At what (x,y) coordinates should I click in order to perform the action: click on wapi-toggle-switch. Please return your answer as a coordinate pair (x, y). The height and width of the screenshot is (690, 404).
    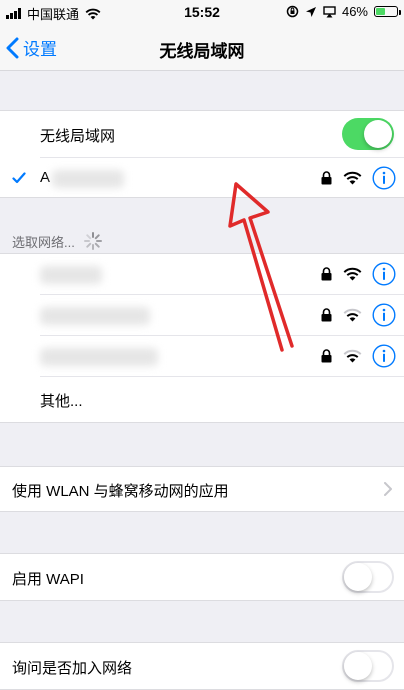
    Looking at the image, I should click on (368, 577).